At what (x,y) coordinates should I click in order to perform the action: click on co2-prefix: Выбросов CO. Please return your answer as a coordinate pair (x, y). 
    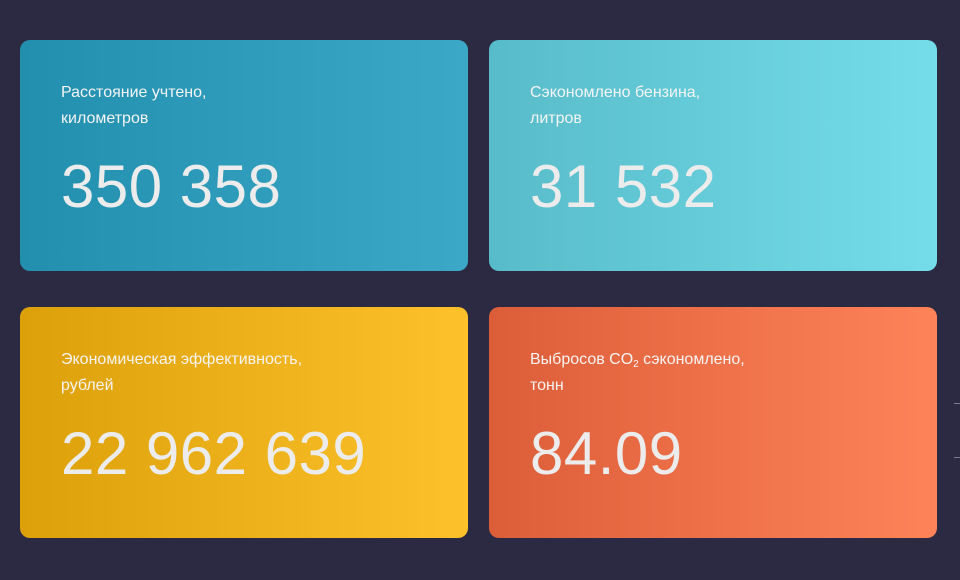
    Looking at the image, I should click on (582, 359).